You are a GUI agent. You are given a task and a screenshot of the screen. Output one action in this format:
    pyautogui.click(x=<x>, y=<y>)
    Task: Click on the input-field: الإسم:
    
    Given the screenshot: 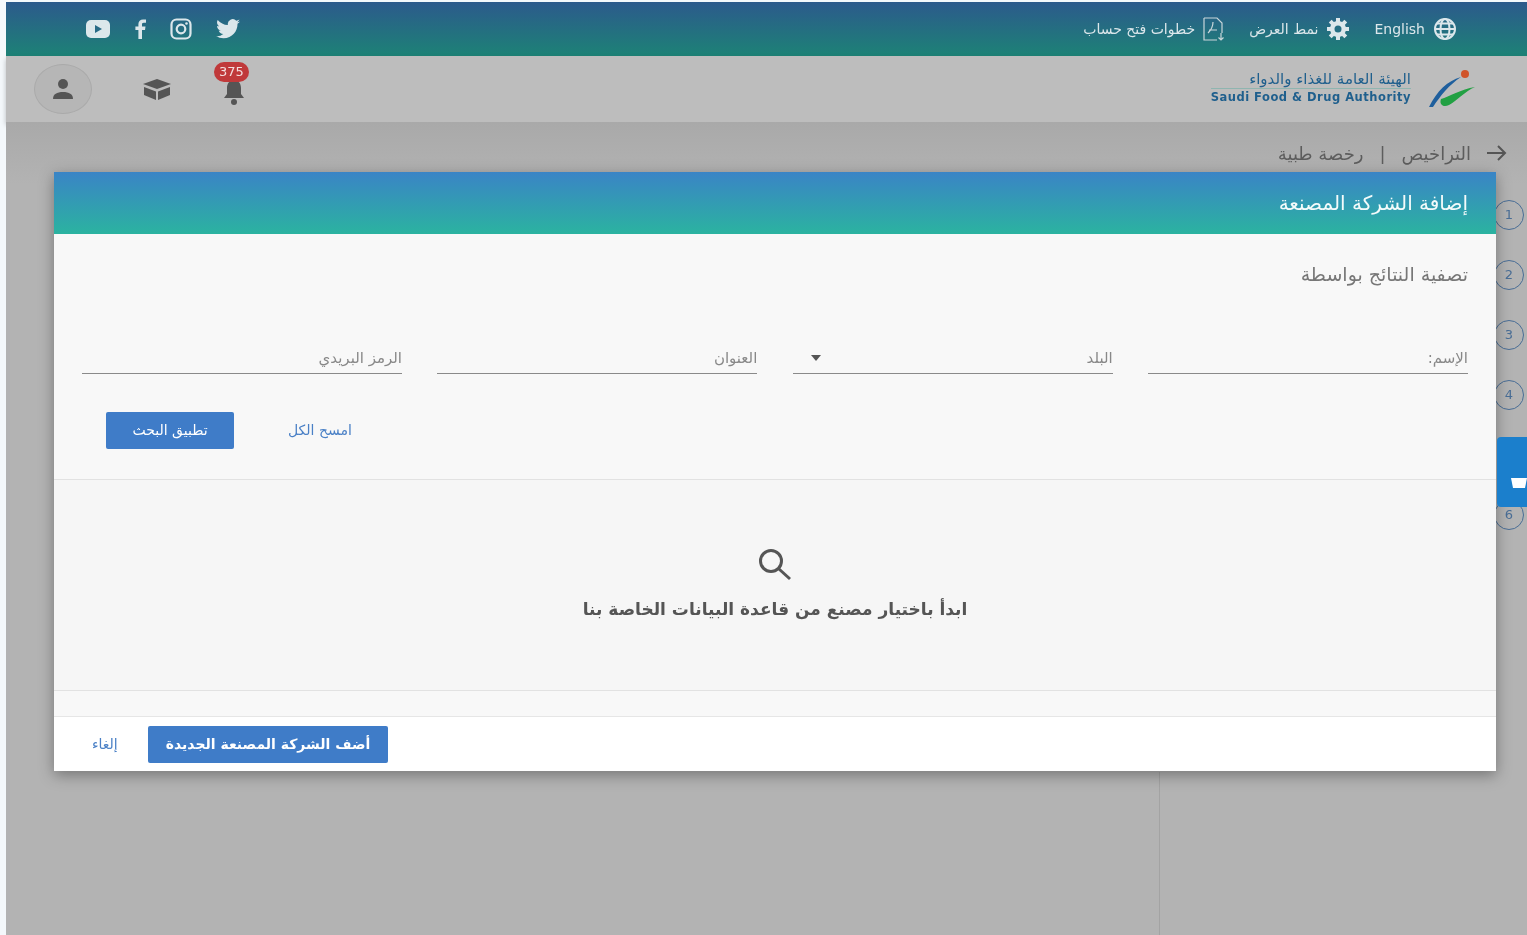 What is the action you would take?
    pyautogui.click(x=1308, y=358)
    